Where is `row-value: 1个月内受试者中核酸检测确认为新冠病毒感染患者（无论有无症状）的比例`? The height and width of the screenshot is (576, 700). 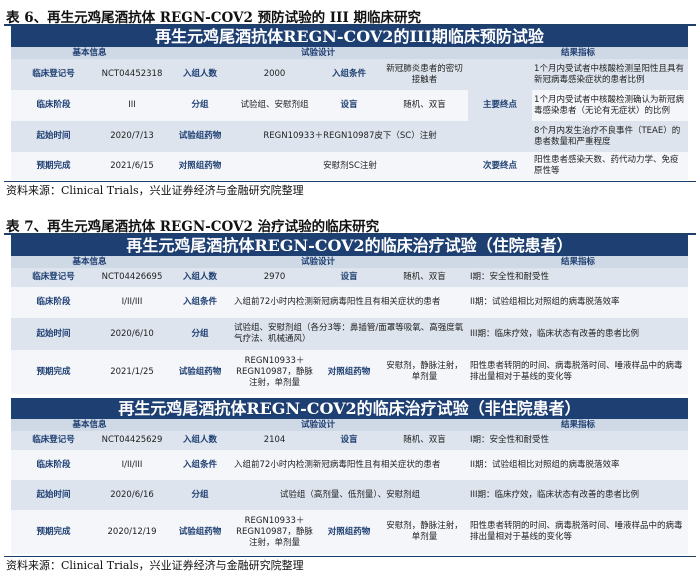
row-value: 1个月内受试者中核酸检测确认为新冠病毒感染患者（无论有无症状）的比例 is located at coordinates (610, 105).